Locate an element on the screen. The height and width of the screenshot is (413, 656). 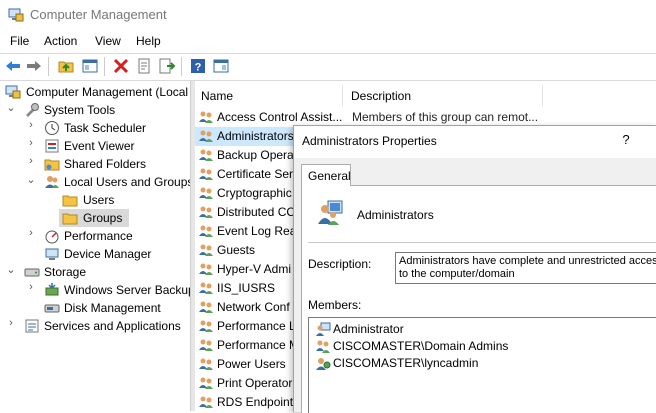
tree-label: Windows Server Backup is located at coordinates (127, 290).